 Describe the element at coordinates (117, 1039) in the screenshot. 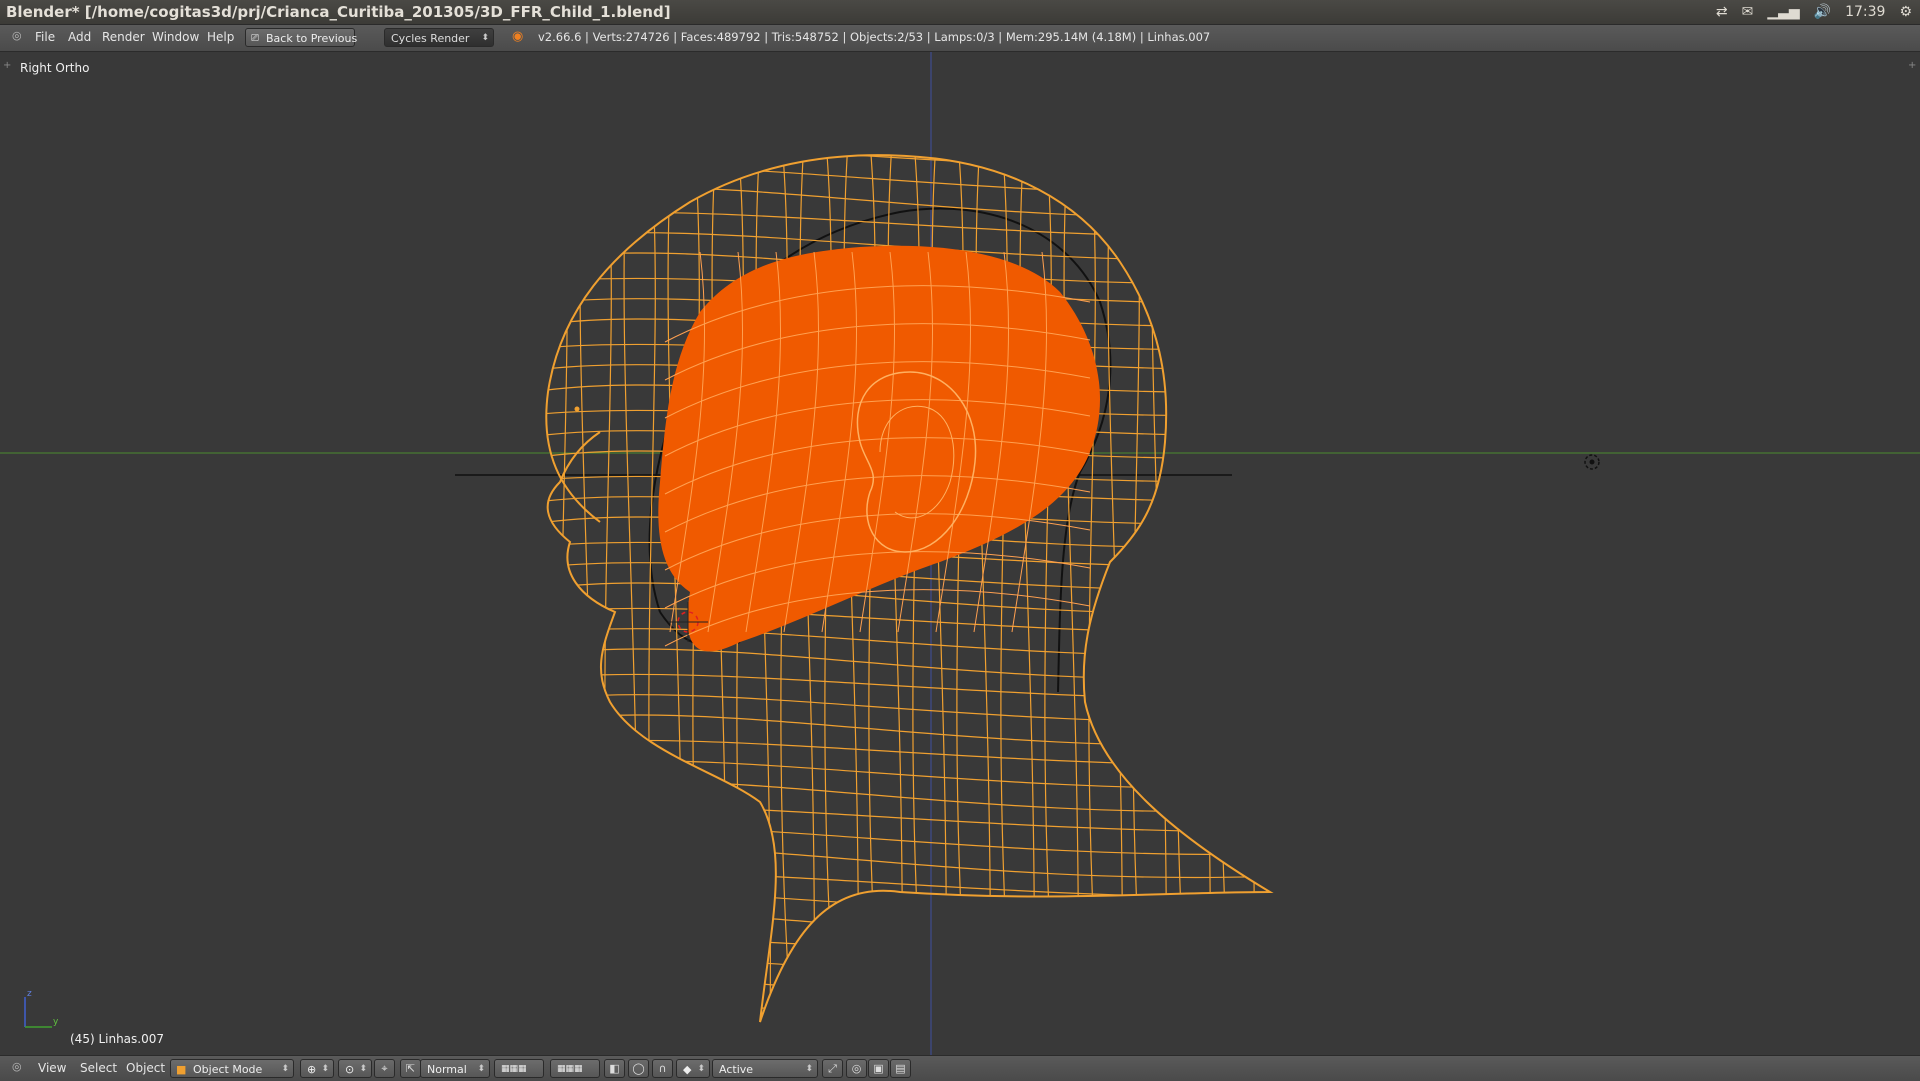

I see `active-object-label: (45) Linhas.007` at that location.